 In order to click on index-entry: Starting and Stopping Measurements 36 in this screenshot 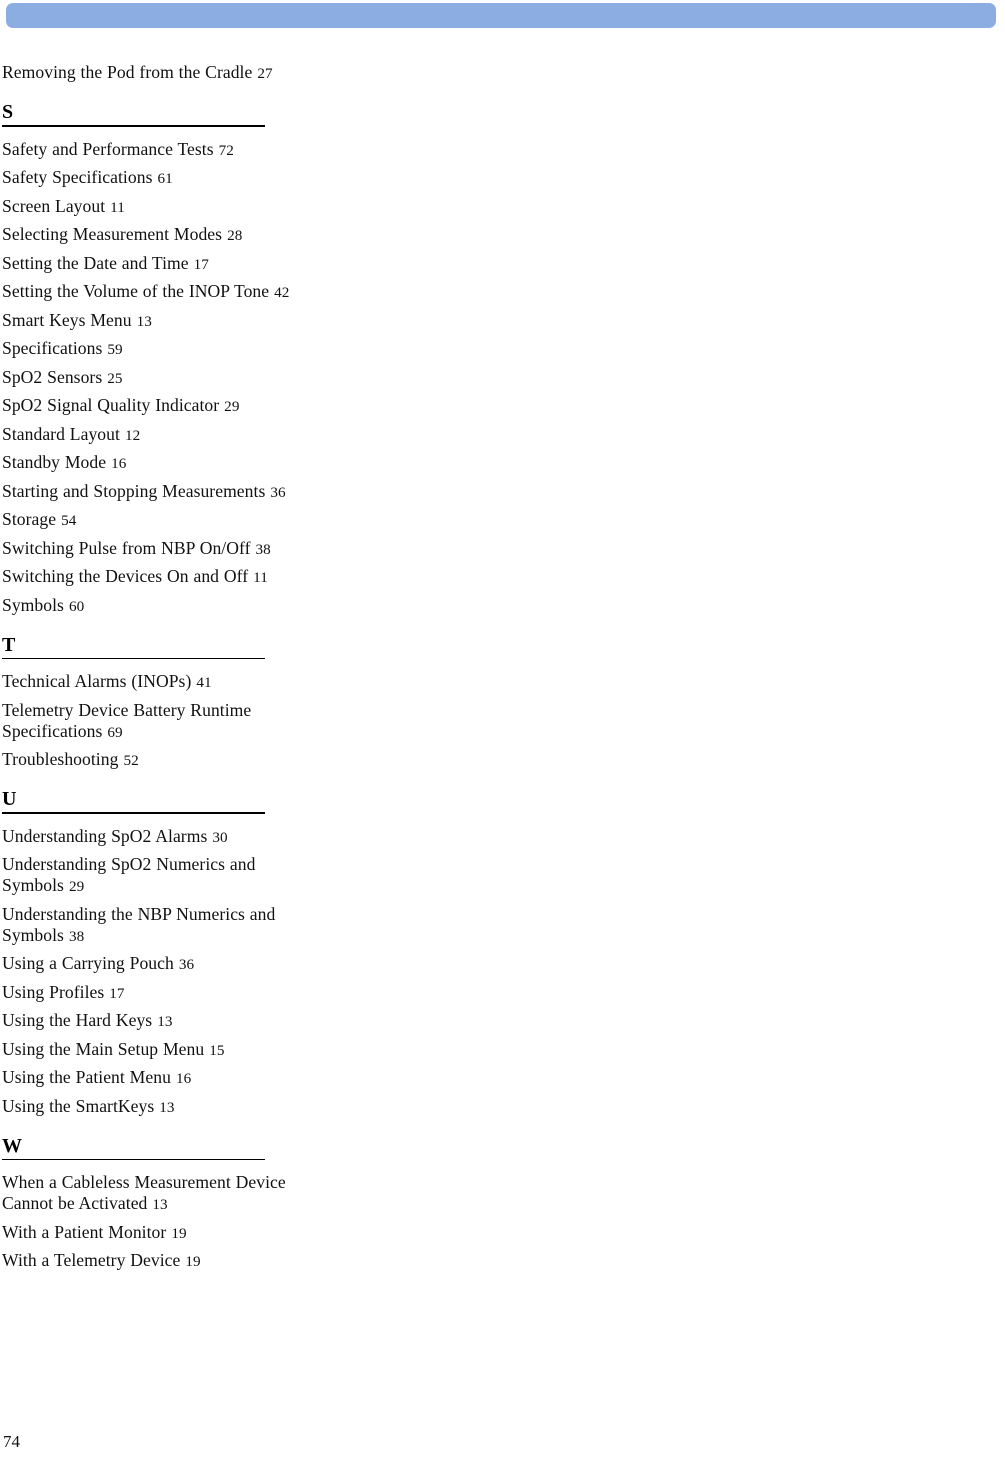, I will do `click(152, 492)`.